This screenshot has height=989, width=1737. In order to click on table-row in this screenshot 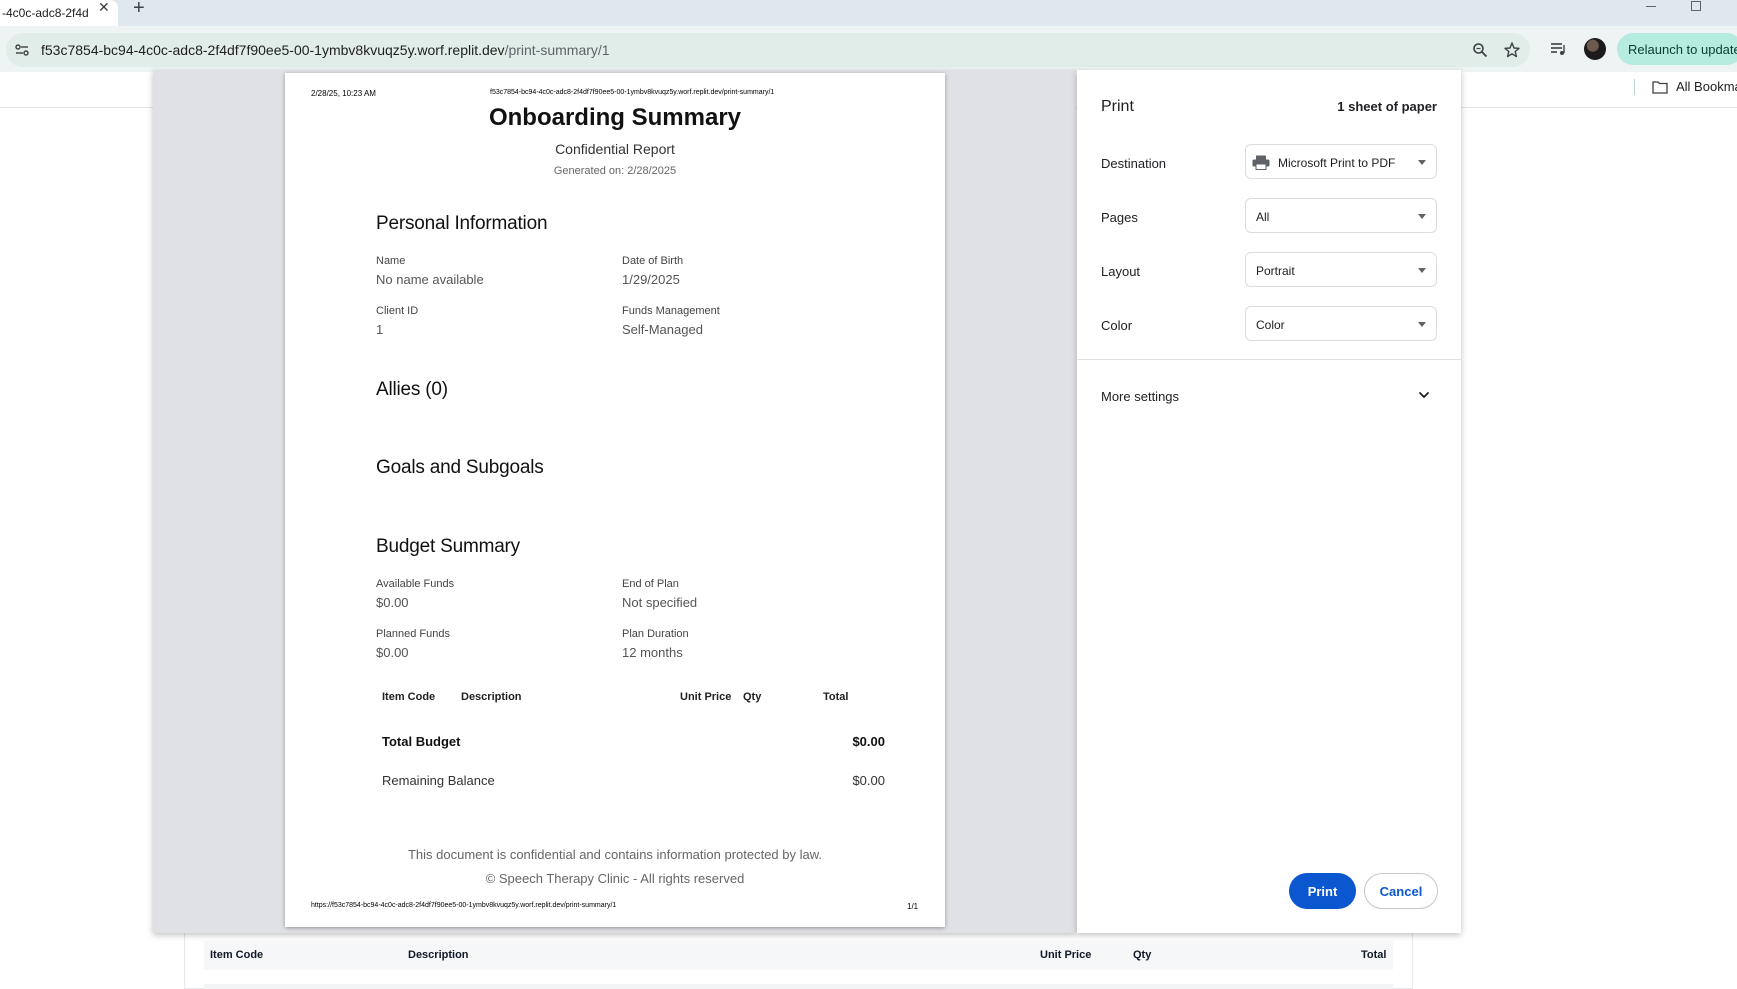, I will do `click(798, 986)`.